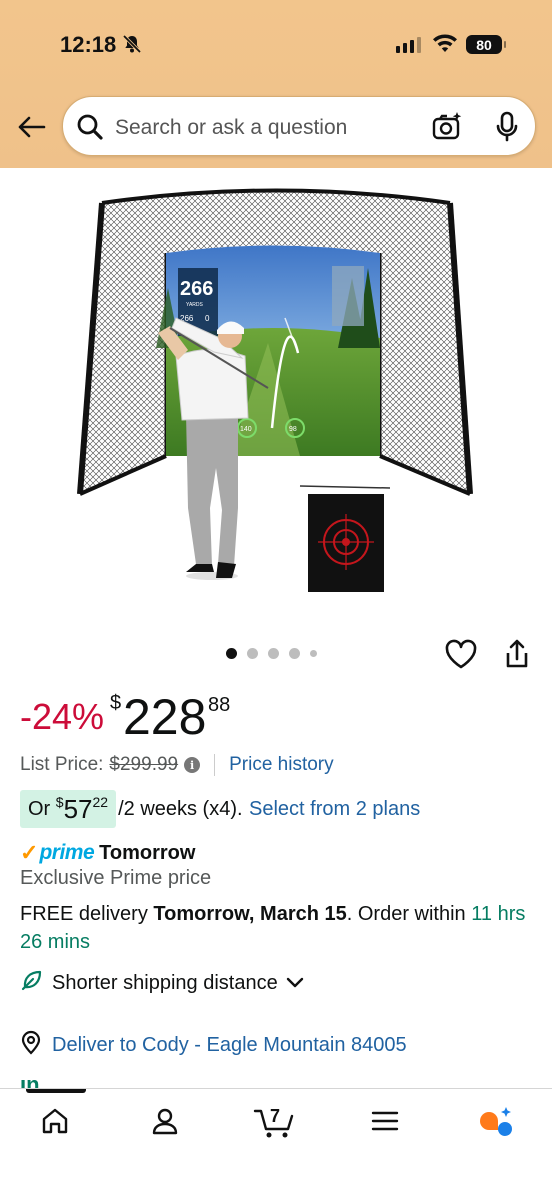  I want to click on back-arrow-icon, so click(31, 127).